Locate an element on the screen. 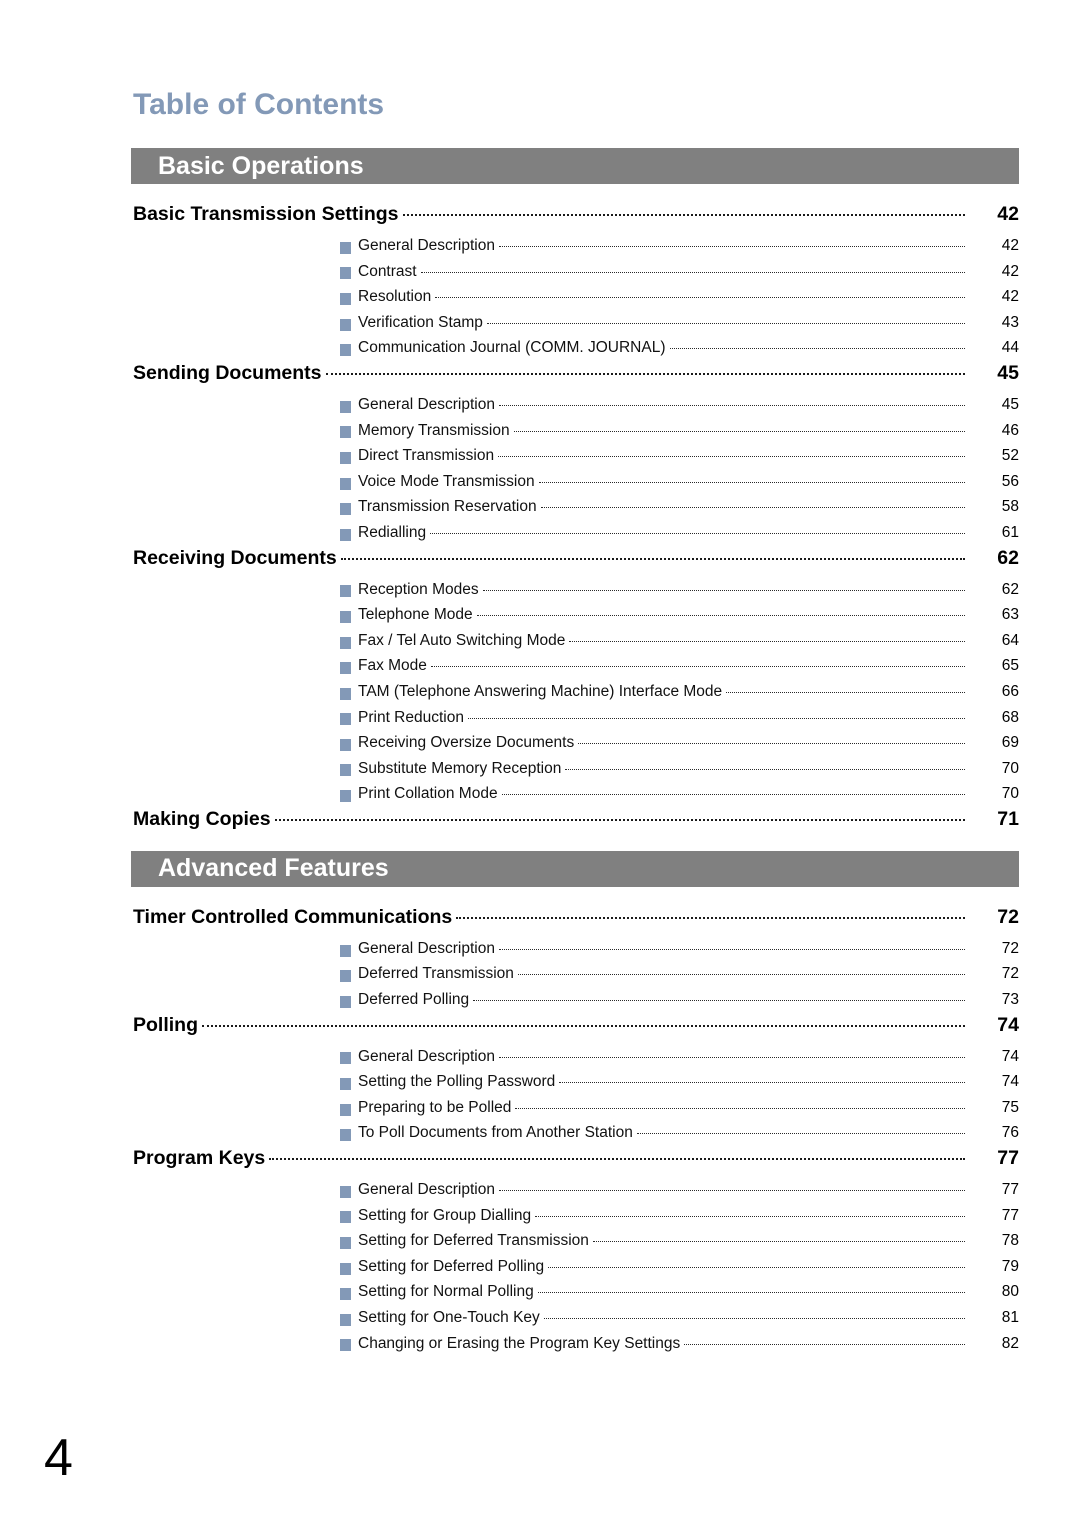  toc-entry-sub: Transmission Reservation 58 is located at coordinates (575, 508).